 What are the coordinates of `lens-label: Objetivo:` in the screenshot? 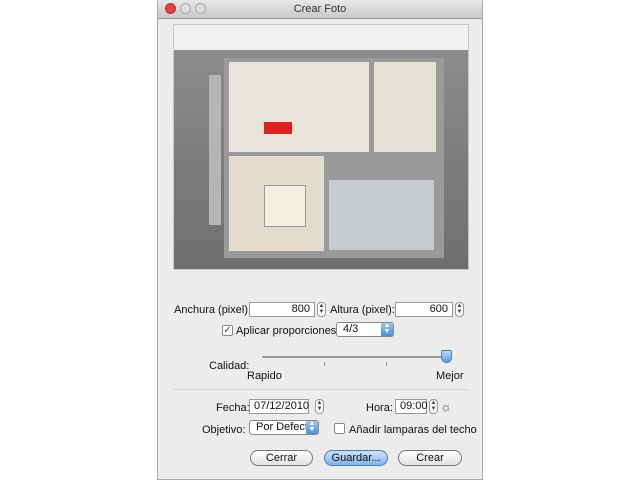 It's located at (224, 430).